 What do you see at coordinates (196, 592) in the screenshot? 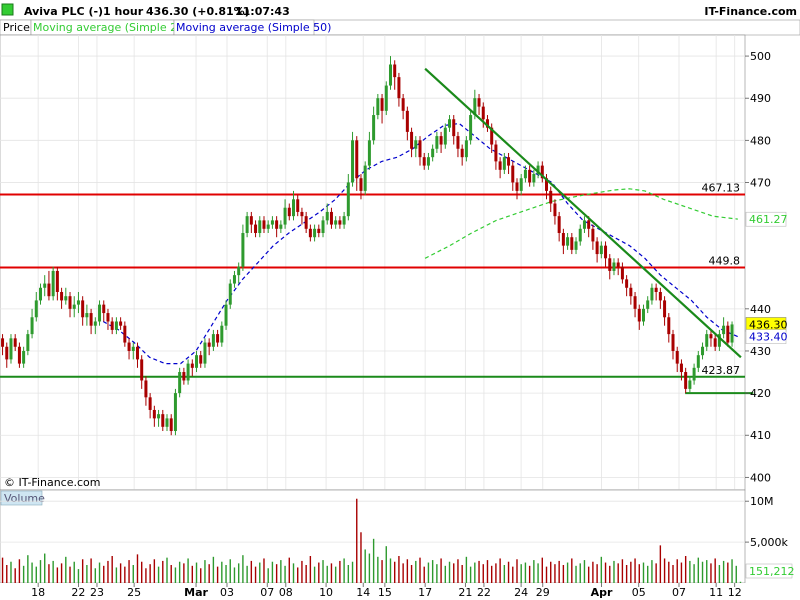
I see `date-tick-label: Mar` at bounding box center [196, 592].